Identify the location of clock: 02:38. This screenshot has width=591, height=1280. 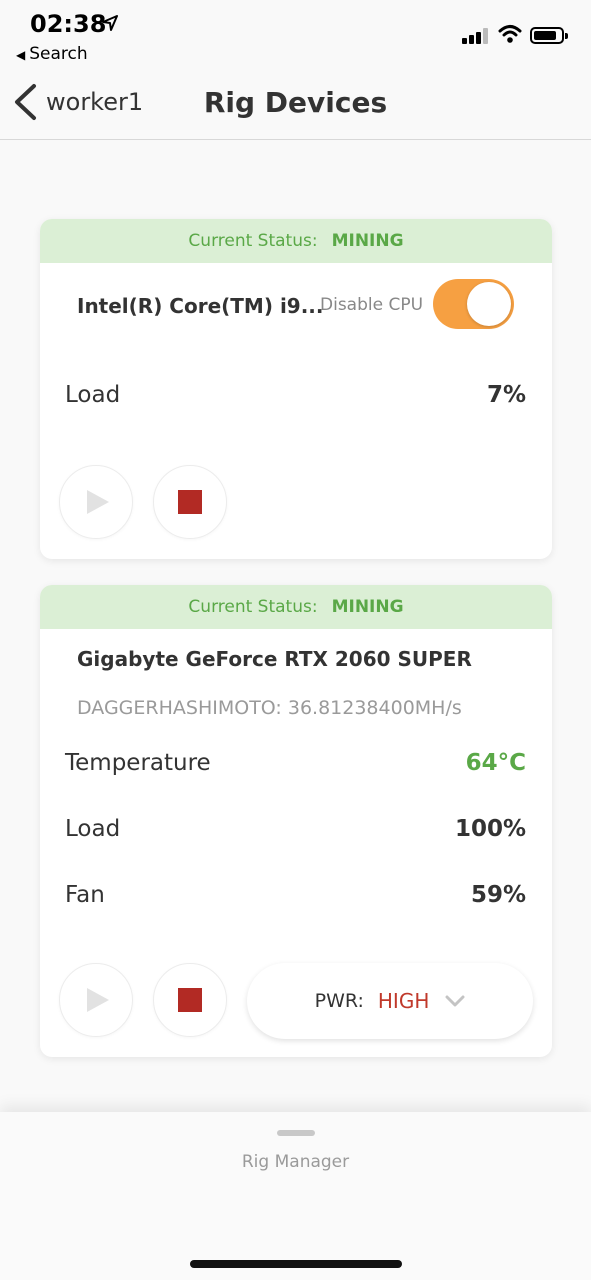
(68, 24).